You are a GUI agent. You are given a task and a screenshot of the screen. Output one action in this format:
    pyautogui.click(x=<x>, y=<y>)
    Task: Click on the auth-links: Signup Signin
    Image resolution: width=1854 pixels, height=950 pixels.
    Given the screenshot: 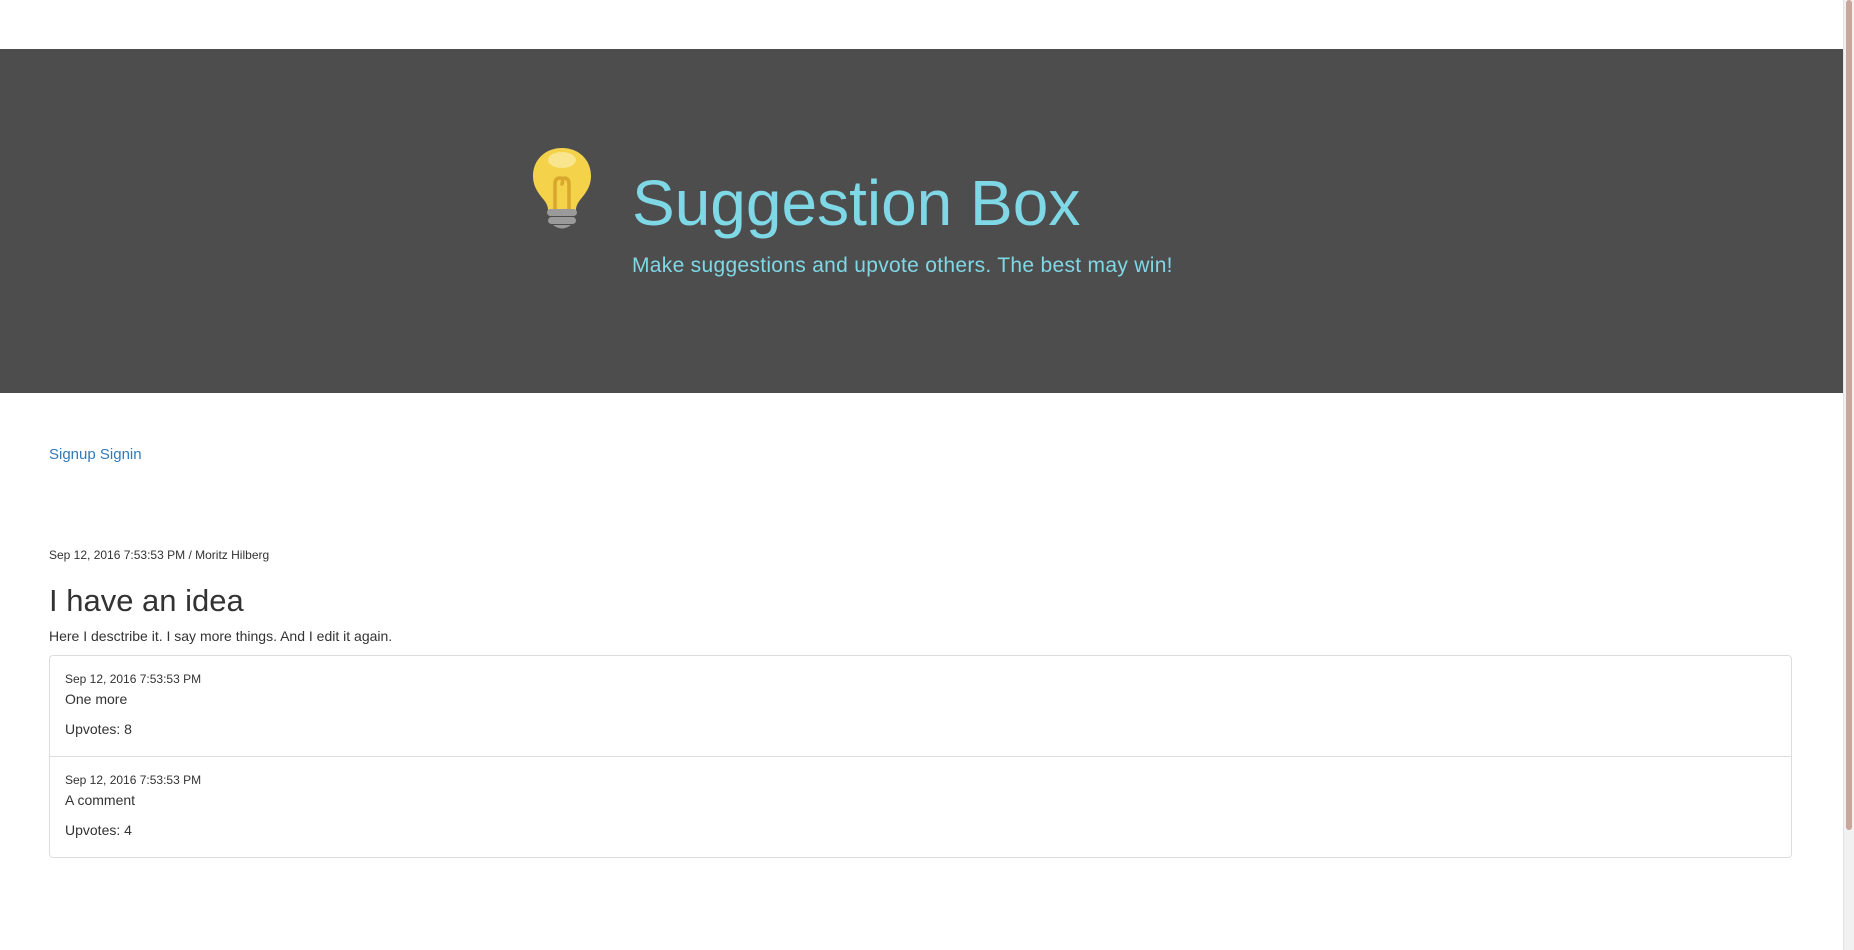 What is the action you would take?
    pyautogui.click(x=95, y=454)
    